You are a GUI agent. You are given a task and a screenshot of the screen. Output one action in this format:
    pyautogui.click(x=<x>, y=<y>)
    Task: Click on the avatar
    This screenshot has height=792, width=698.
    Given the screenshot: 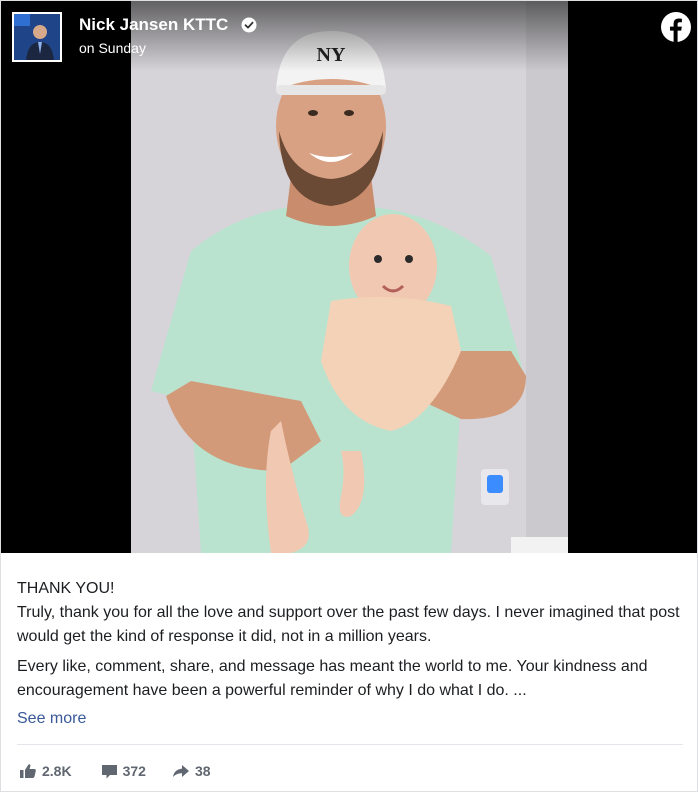 What is the action you would take?
    pyautogui.click(x=37, y=37)
    